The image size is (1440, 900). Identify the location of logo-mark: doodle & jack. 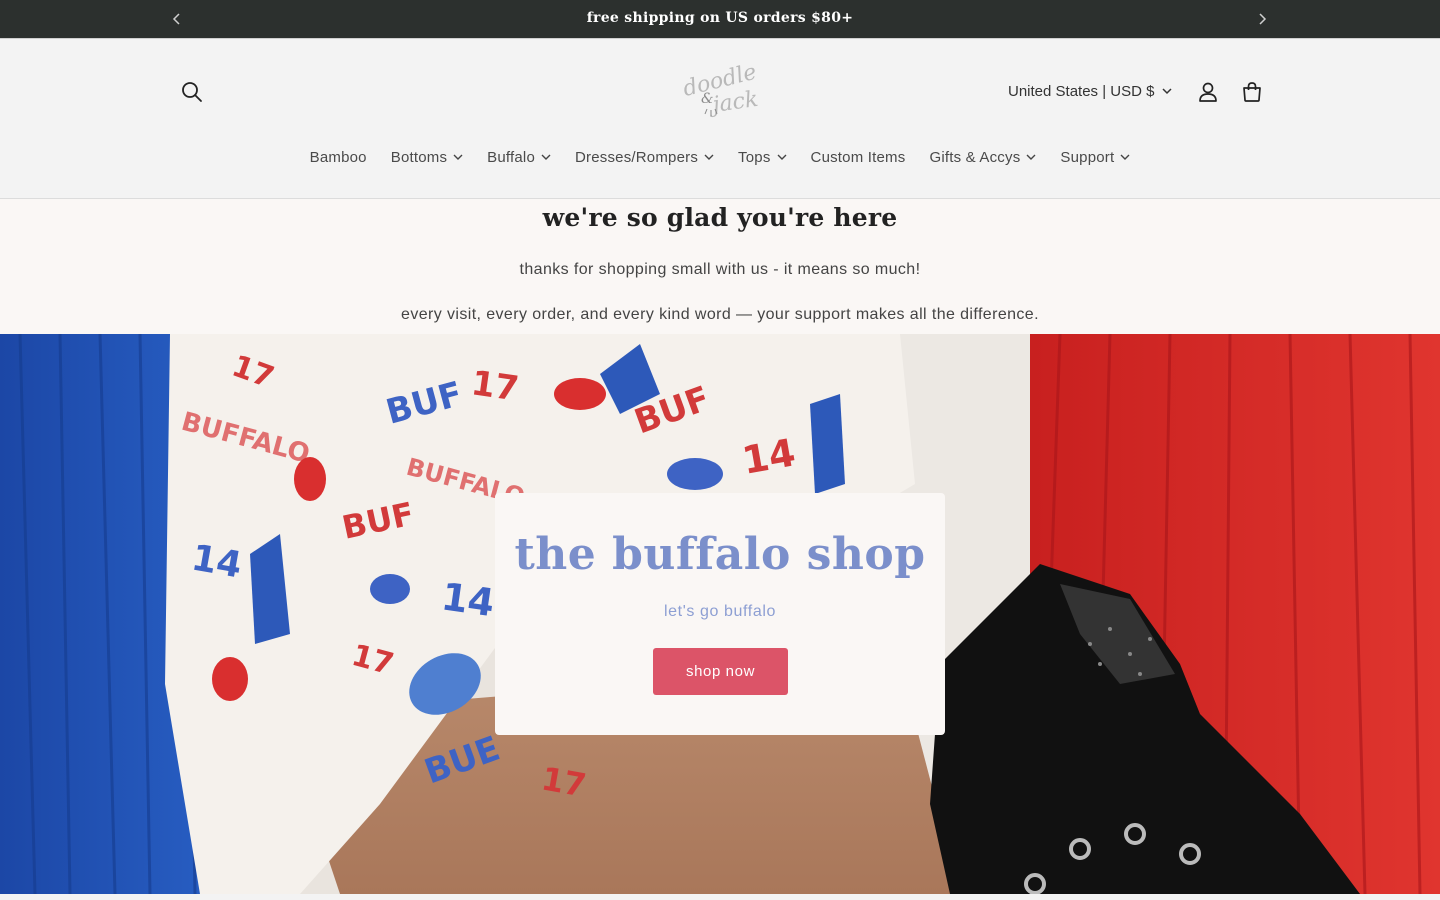
(720, 92).